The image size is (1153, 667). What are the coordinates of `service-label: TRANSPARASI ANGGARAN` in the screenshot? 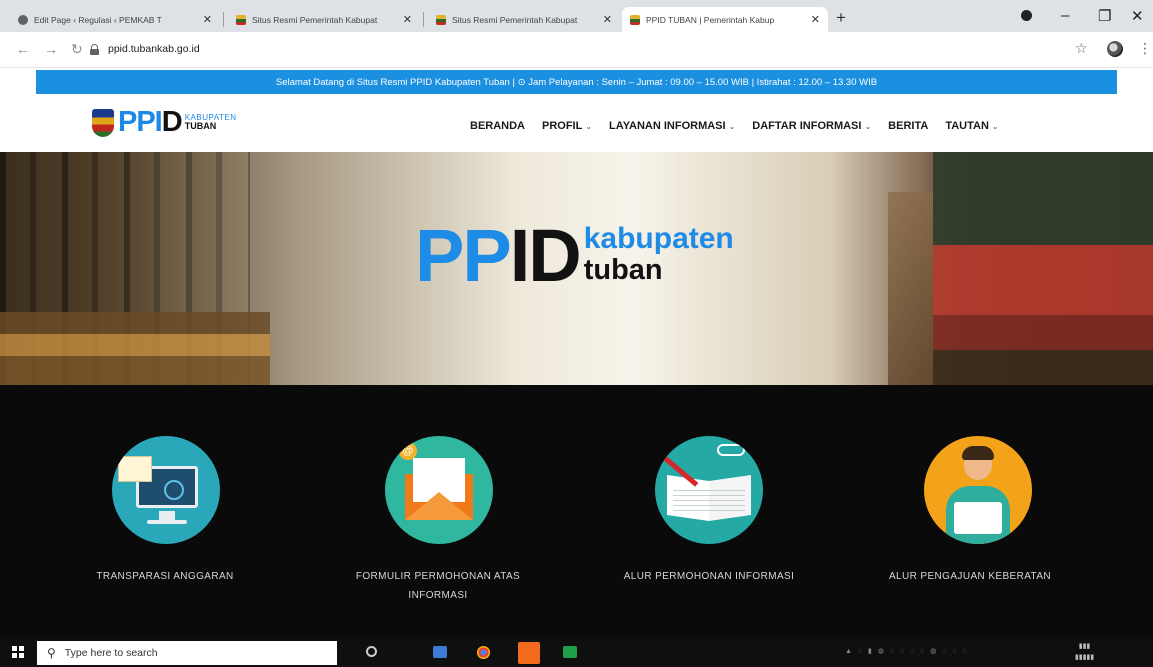 It's located at (165, 576).